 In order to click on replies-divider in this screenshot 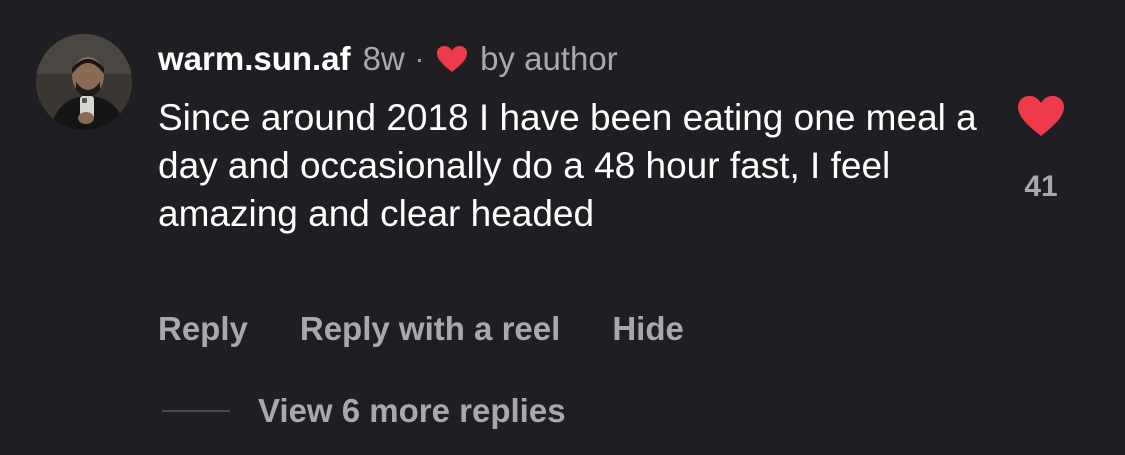, I will do `click(196, 411)`.